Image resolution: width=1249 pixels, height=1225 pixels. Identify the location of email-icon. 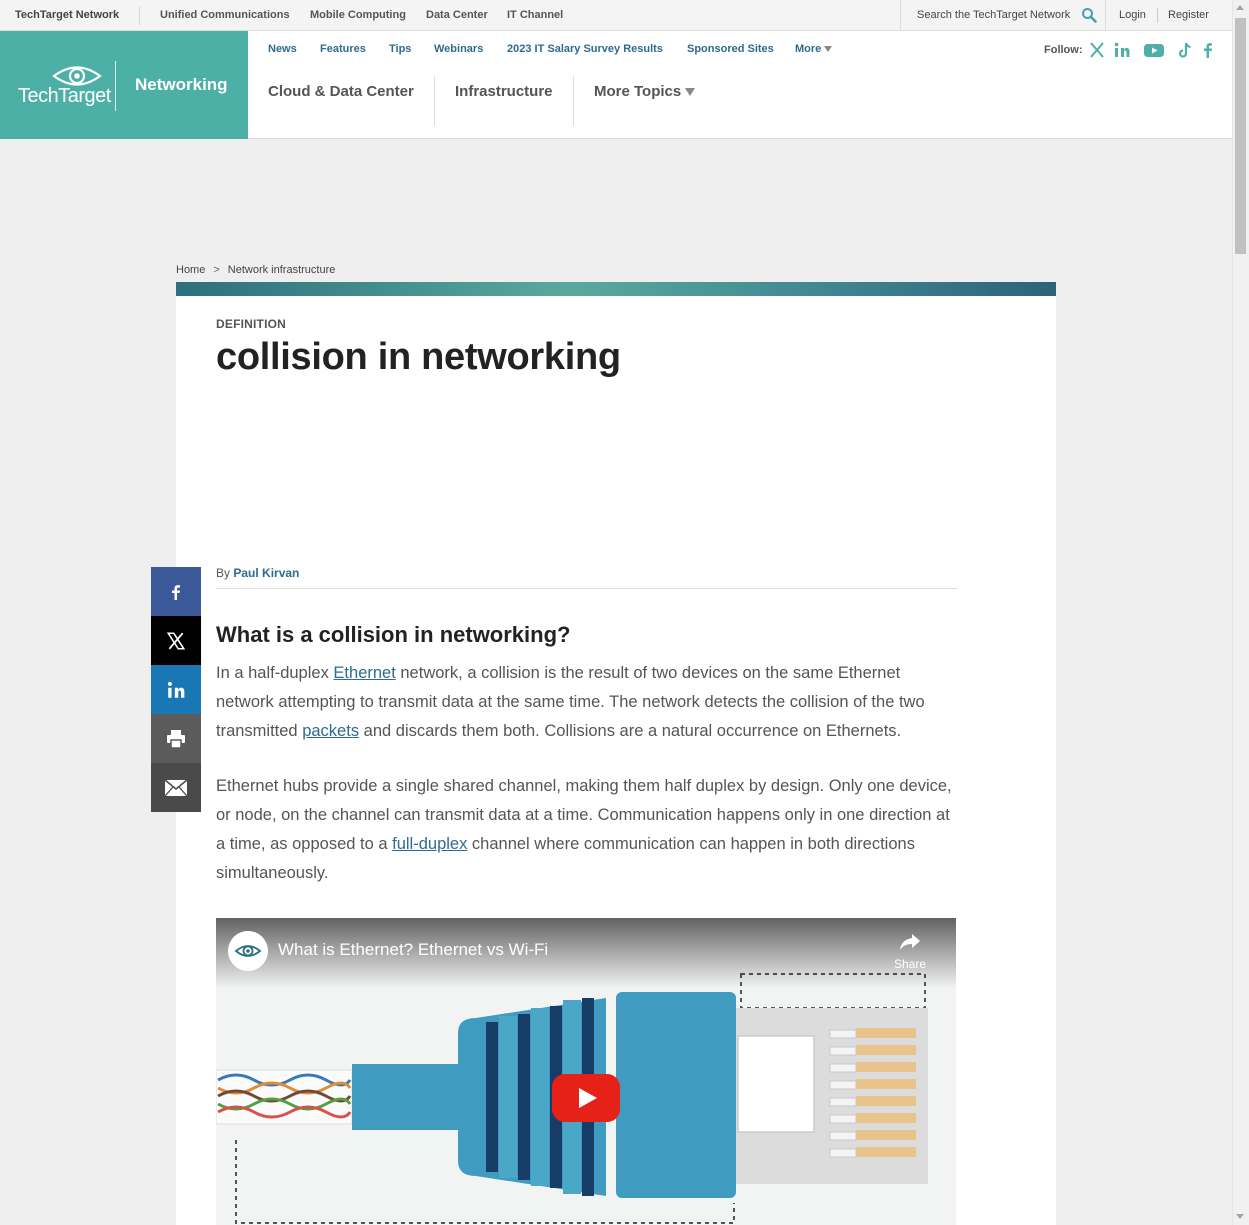
(176, 787).